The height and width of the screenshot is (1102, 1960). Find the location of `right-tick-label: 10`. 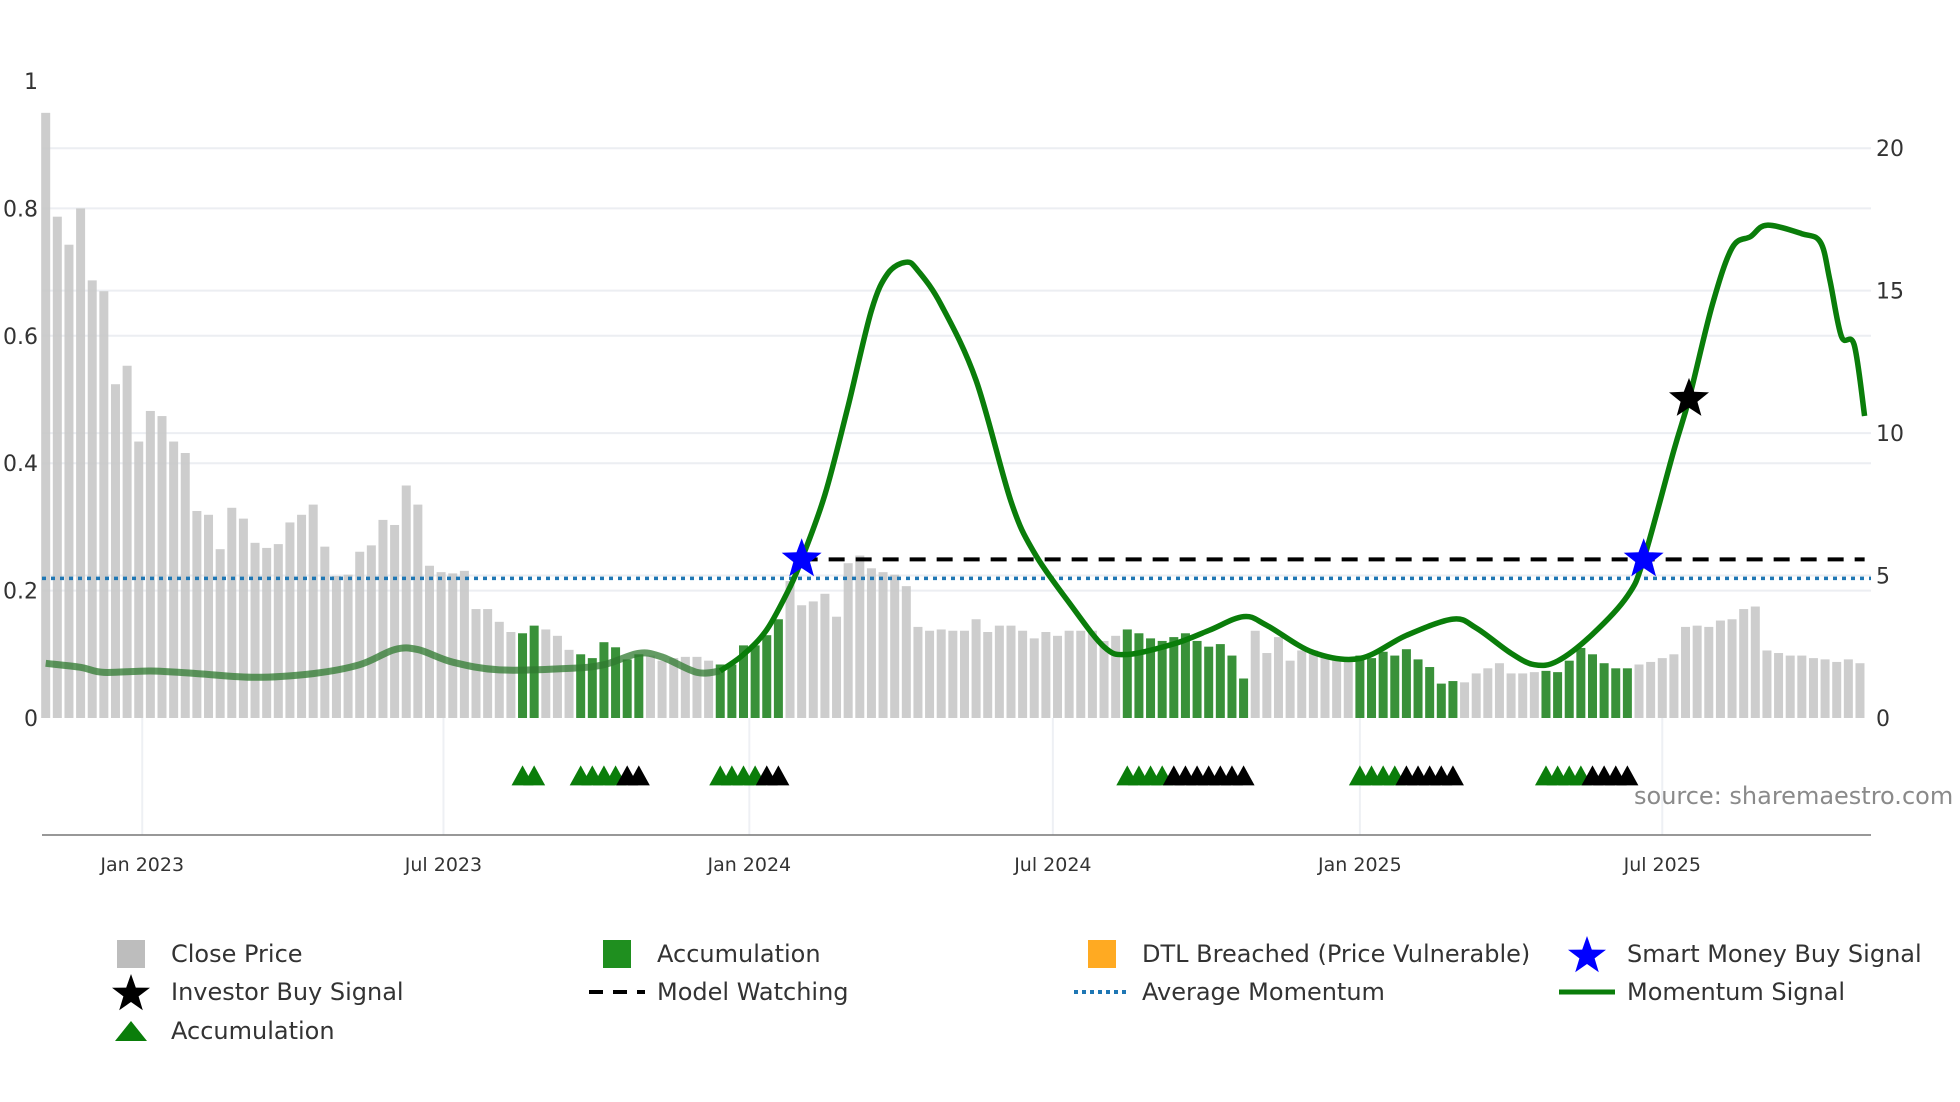

right-tick-label: 10 is located at coordinates (1890, 434).